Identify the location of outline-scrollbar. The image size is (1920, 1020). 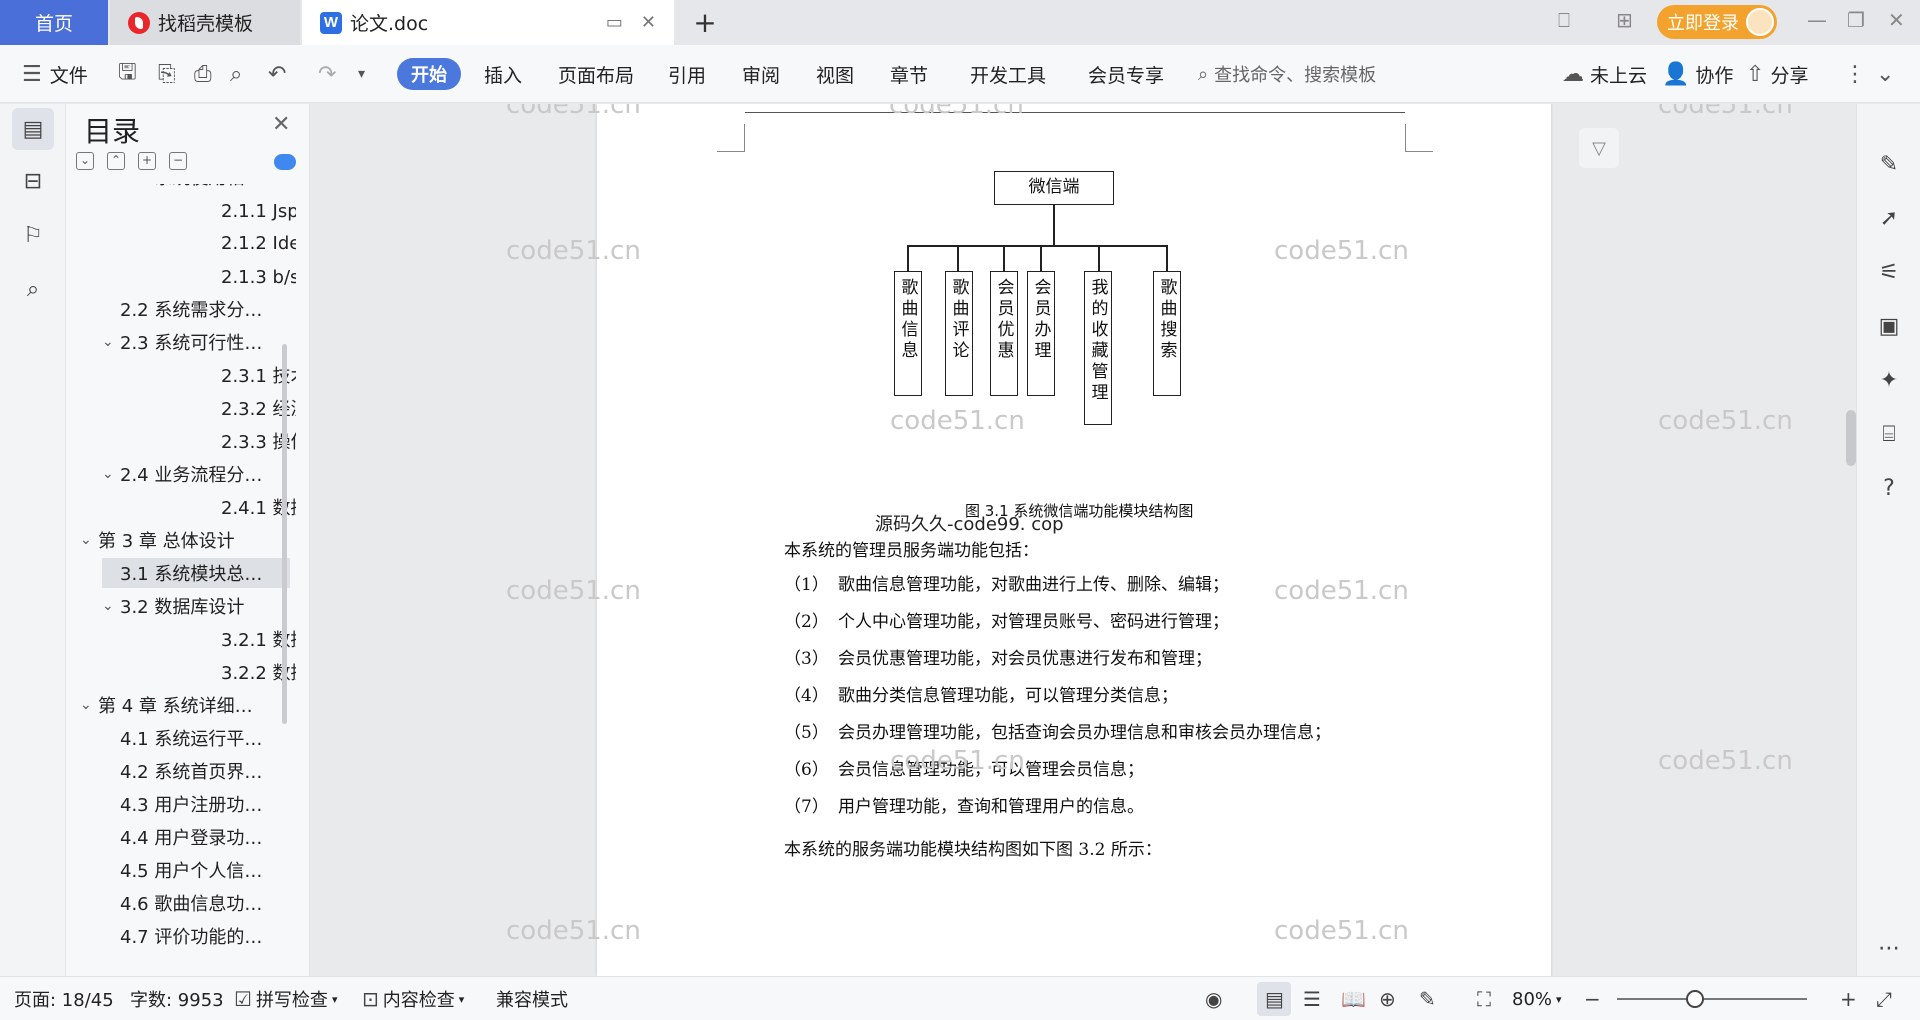
(284, 534).